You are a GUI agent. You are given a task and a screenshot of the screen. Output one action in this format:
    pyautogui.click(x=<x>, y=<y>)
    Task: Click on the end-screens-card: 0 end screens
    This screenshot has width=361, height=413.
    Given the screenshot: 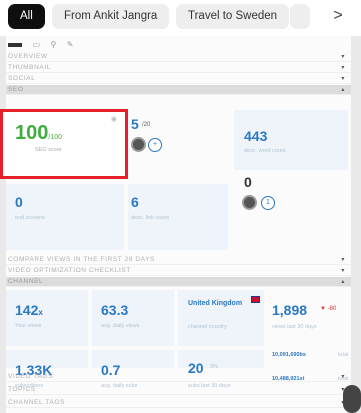 What is the action you would take?
    pyautogui.click(x=65, y=217)
    